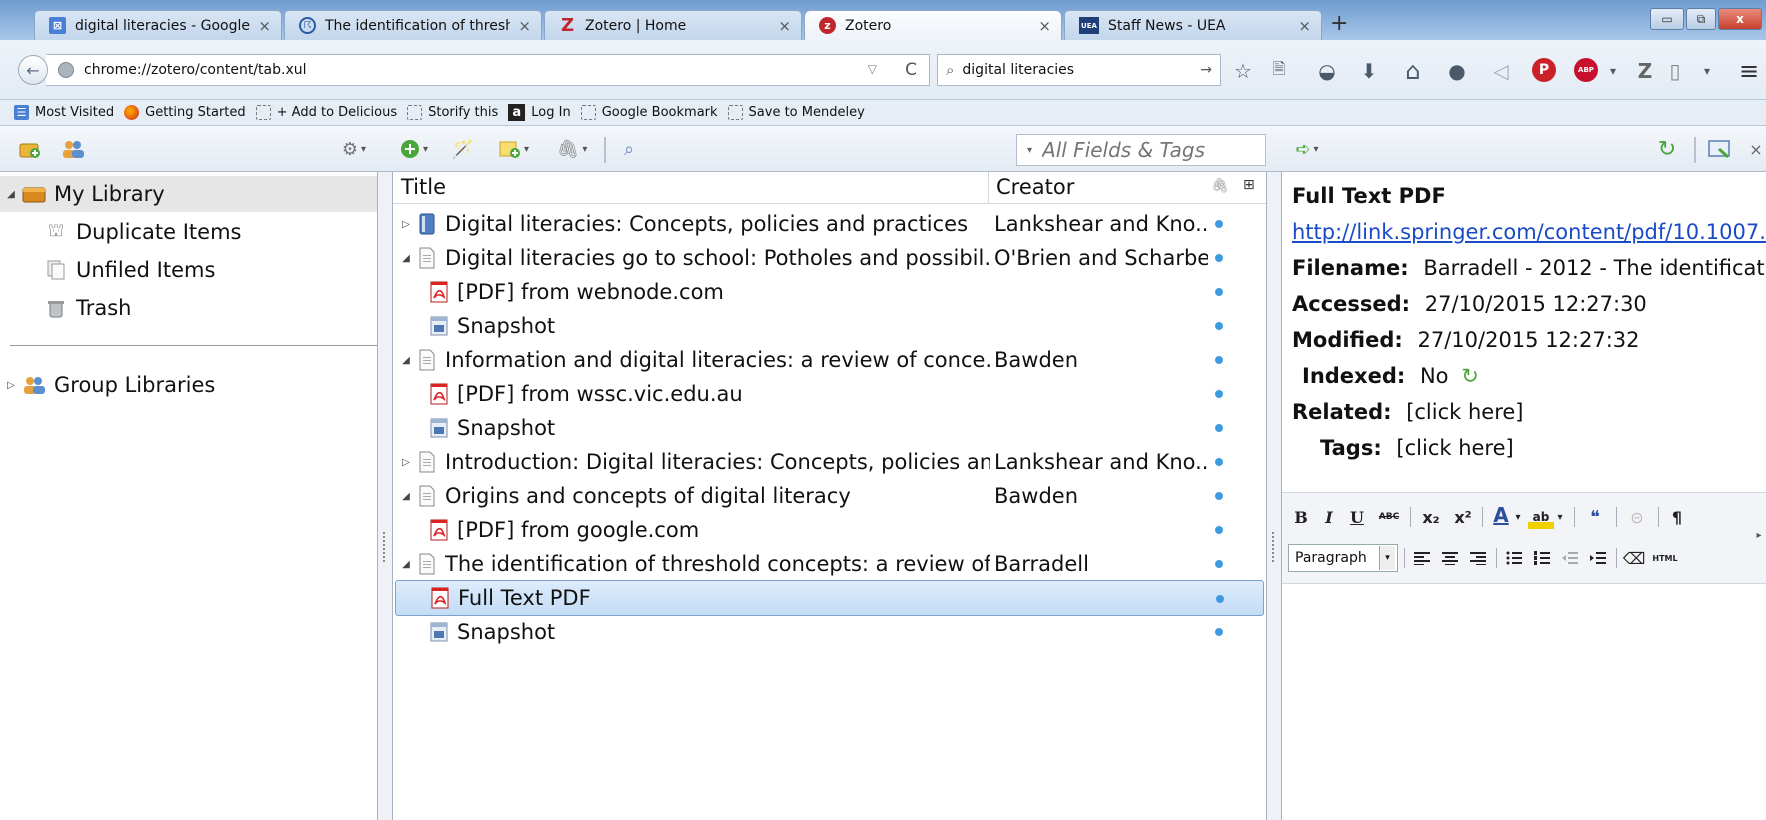 The image size is (1766, 820). I want to click on search-bar: ⌕ digital literacies →, so click(1079, 70).